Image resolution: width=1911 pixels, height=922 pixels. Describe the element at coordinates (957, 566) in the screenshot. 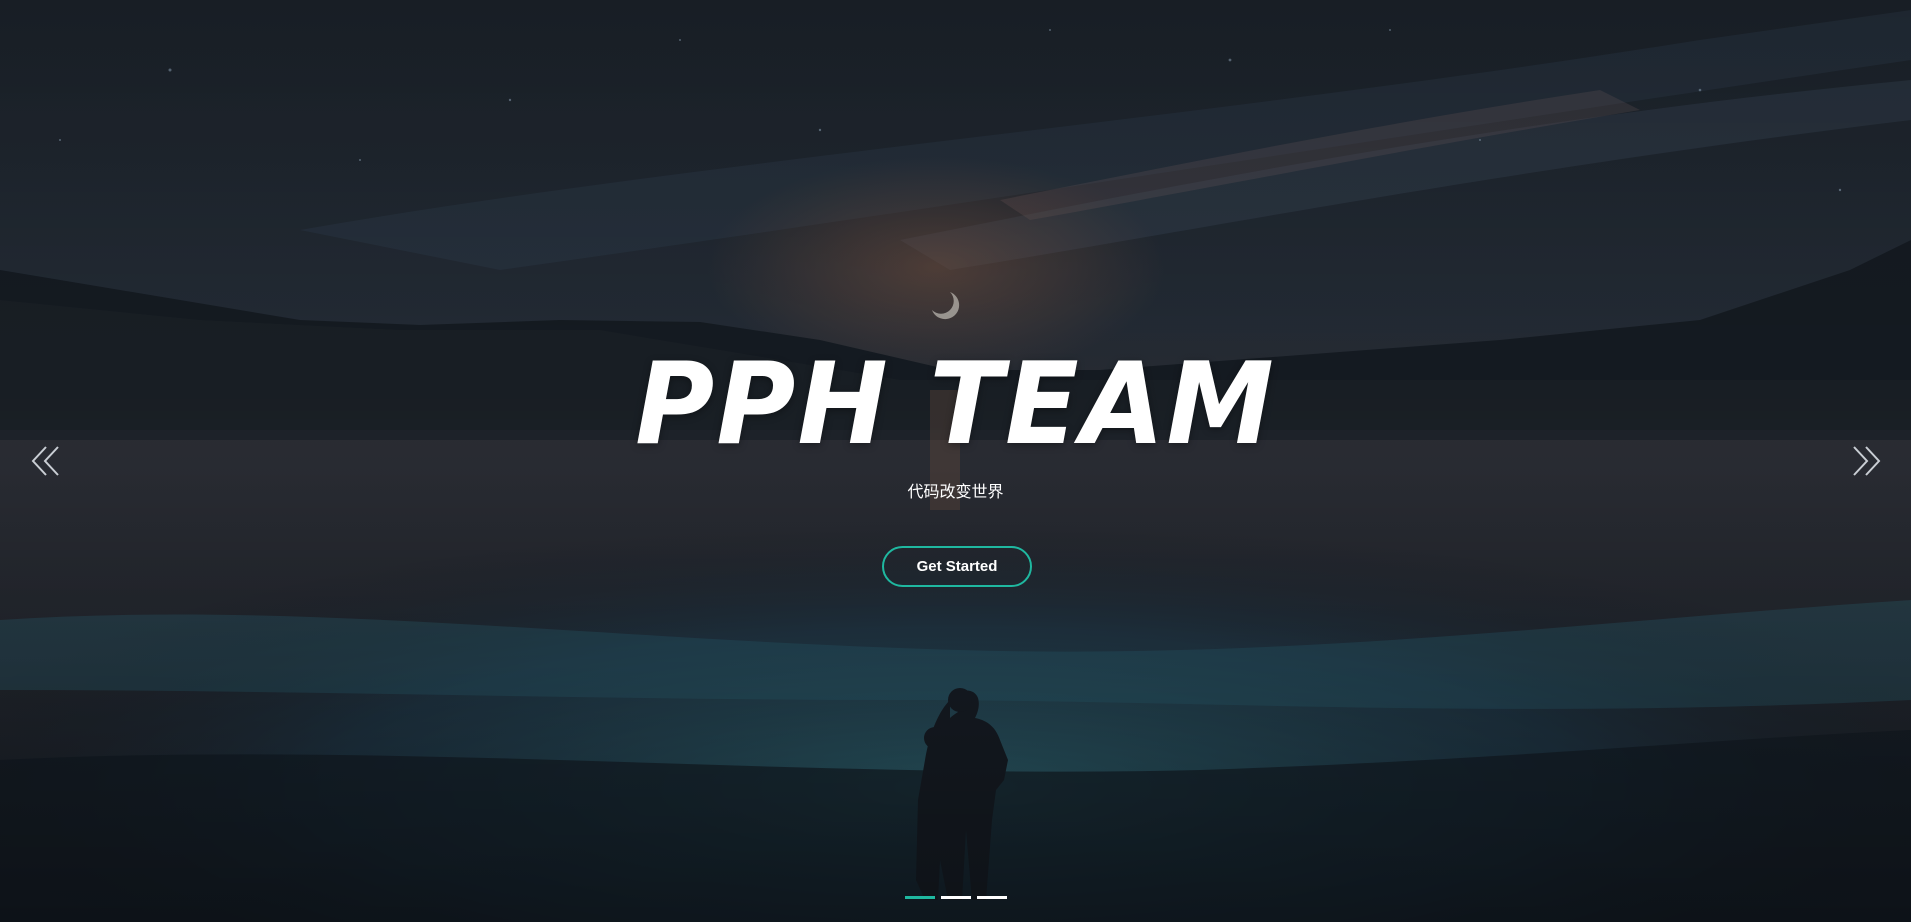

I see `get-started-button: Get Started` at that location.